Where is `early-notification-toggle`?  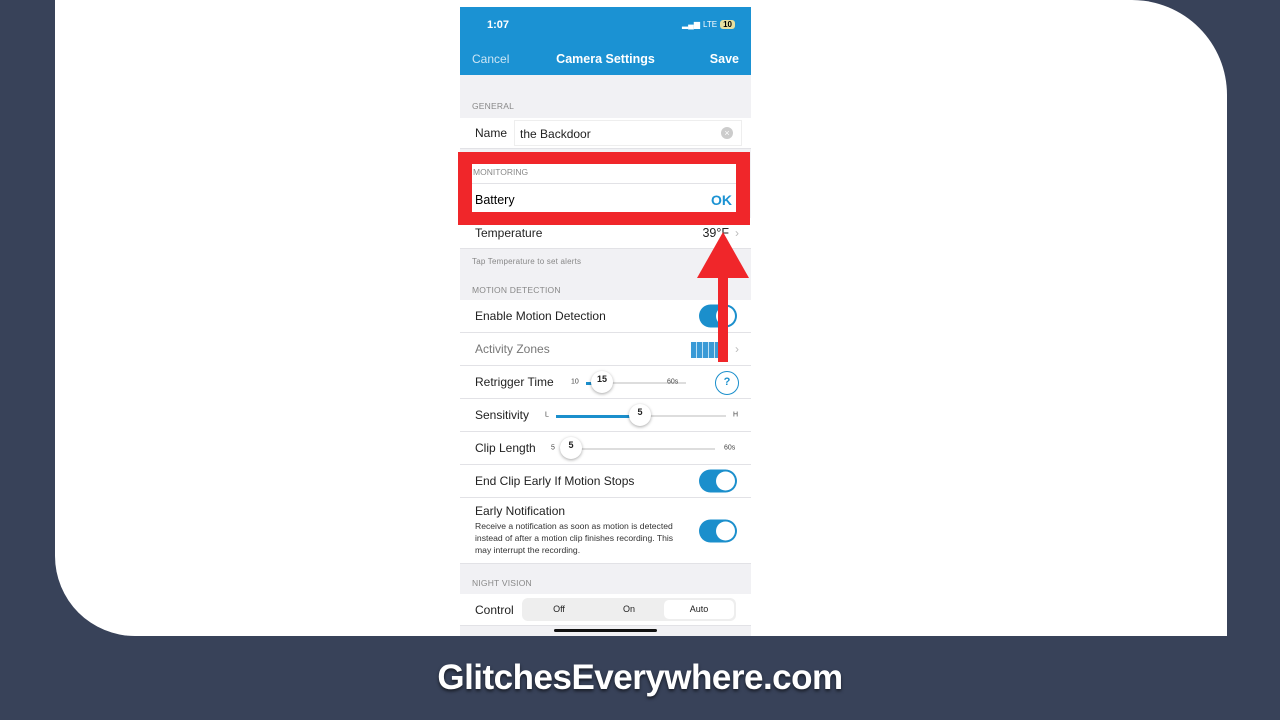
early-notification-toggle is located at coordinates (718, 530).